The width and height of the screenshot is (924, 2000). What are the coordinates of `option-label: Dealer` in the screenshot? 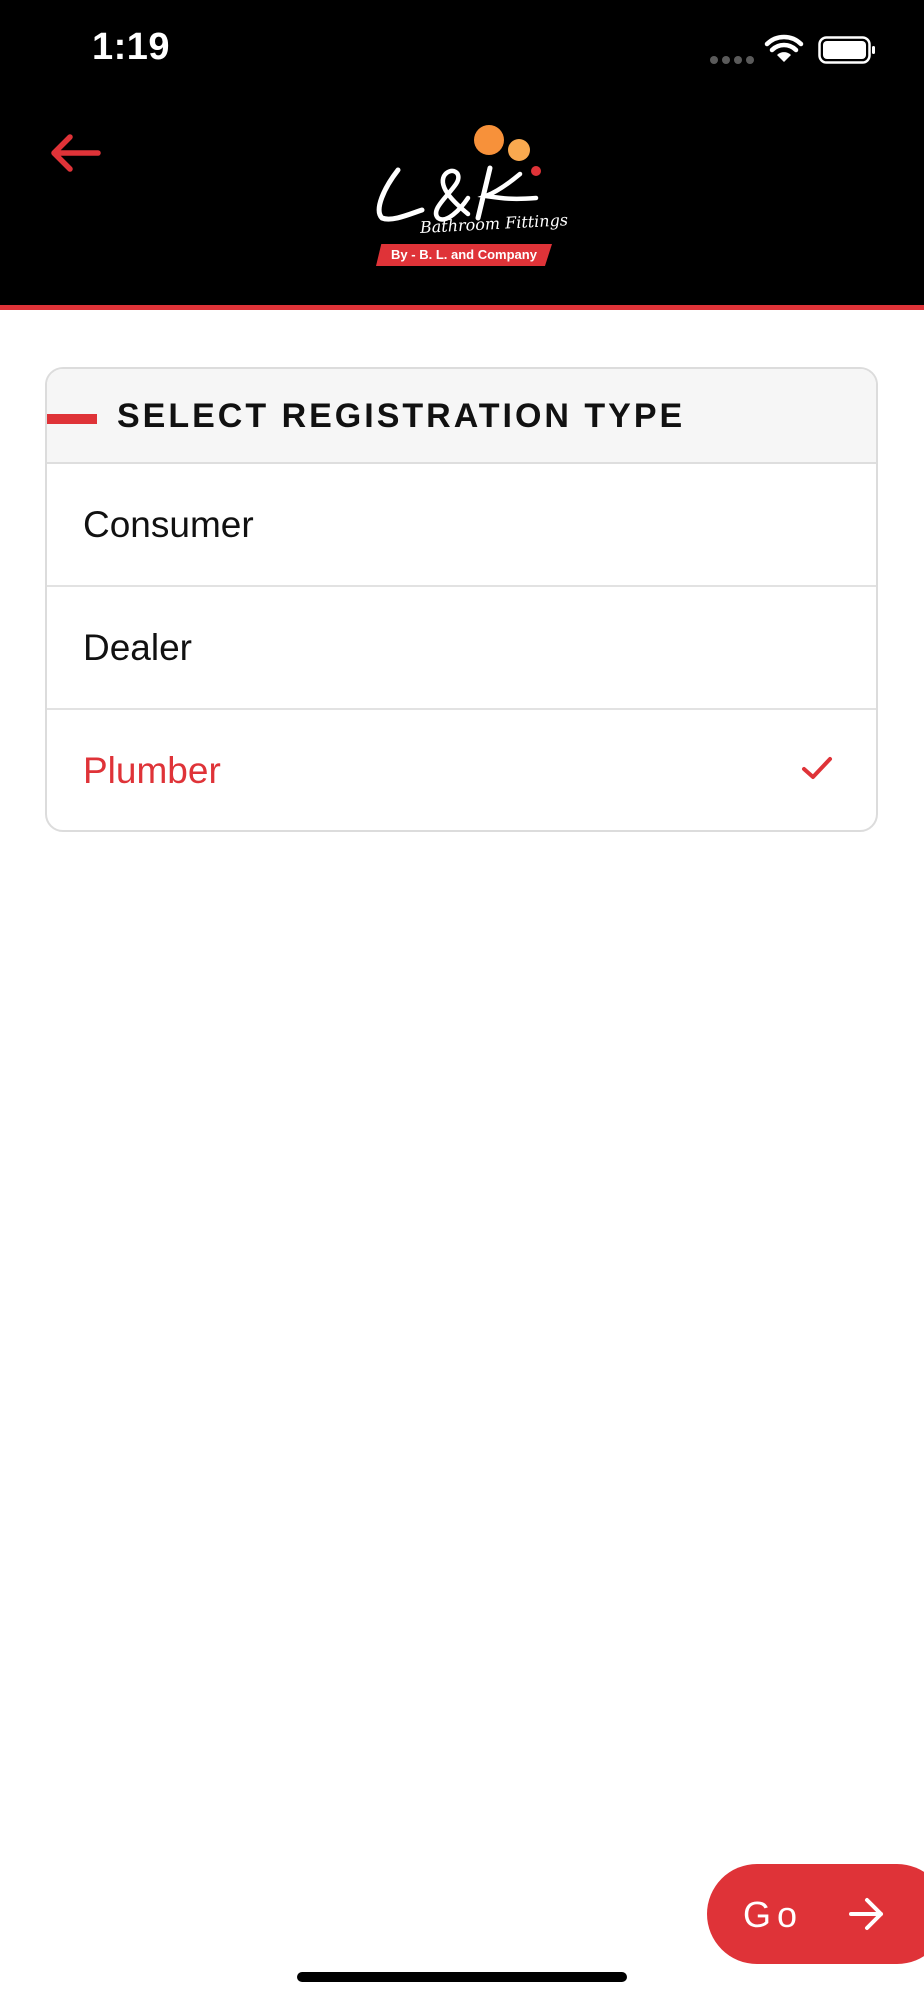 It's located at (137, 647).